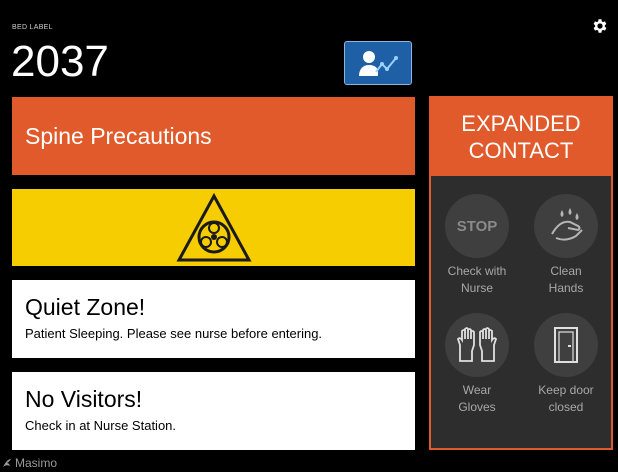 This screenshot has width=618, height=472. Describe the element at coordinates (477, 398) in the screenshot. I see `wear-gloves-label: Wear Gloves` at that location.